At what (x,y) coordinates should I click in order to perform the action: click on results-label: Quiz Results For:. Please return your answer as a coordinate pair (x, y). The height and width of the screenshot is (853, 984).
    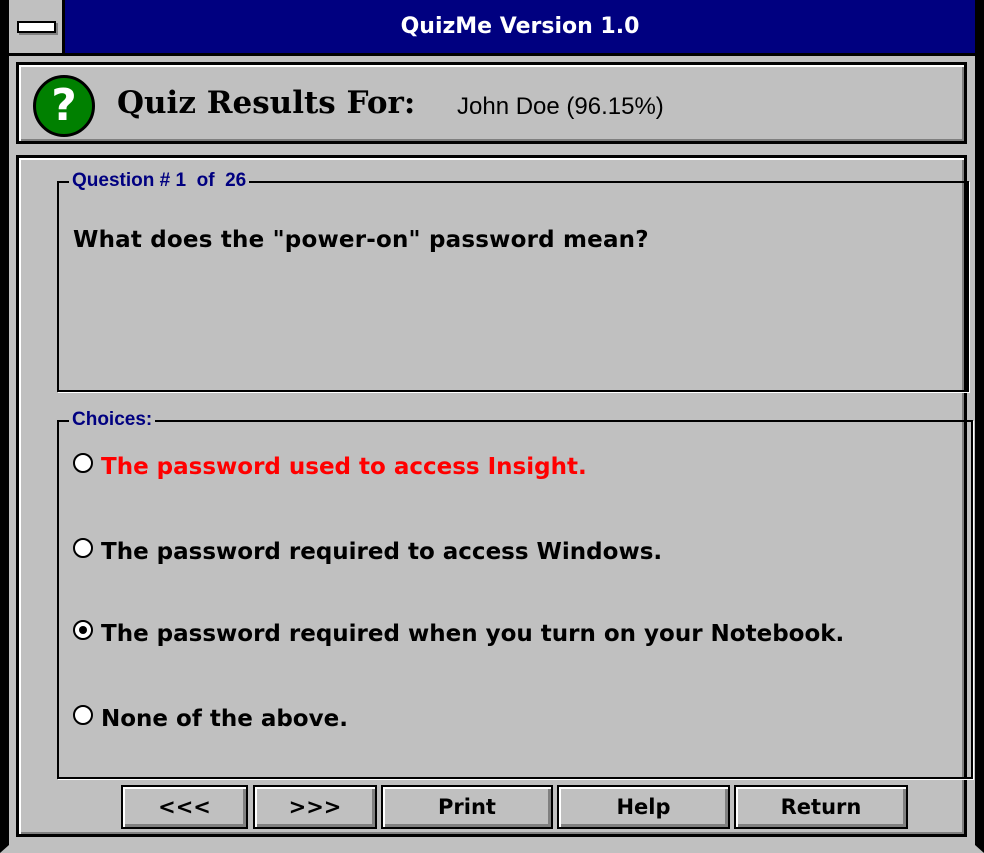
    Looking at the image, I should click on (266, 103).